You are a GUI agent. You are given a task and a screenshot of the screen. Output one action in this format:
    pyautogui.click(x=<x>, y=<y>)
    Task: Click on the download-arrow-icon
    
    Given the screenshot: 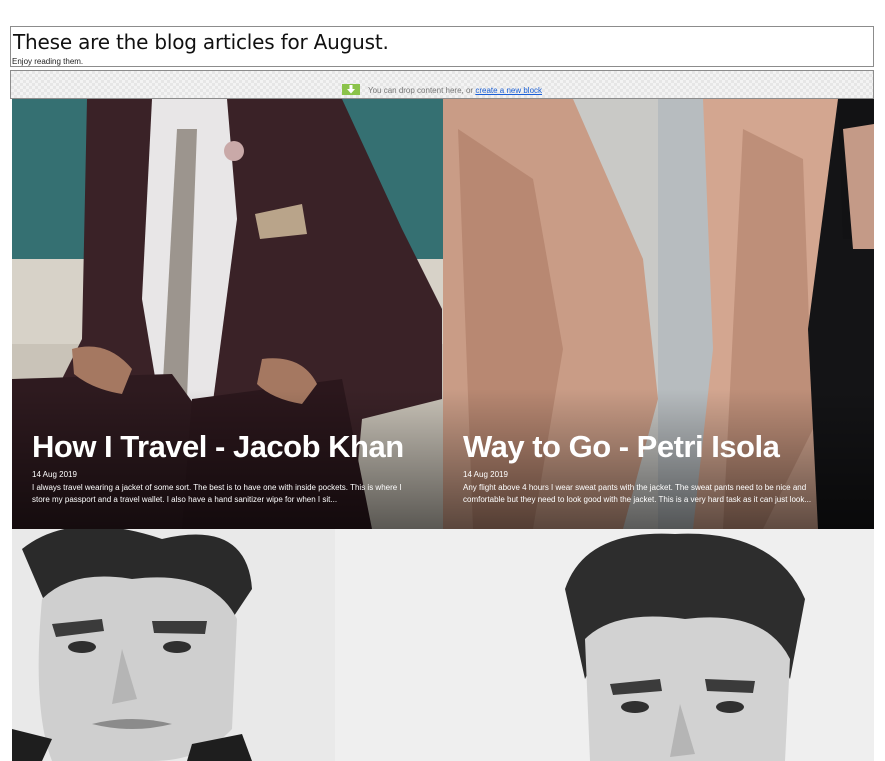 What is the action you would take?
    pyautogui.click(x=350, y=89)
    